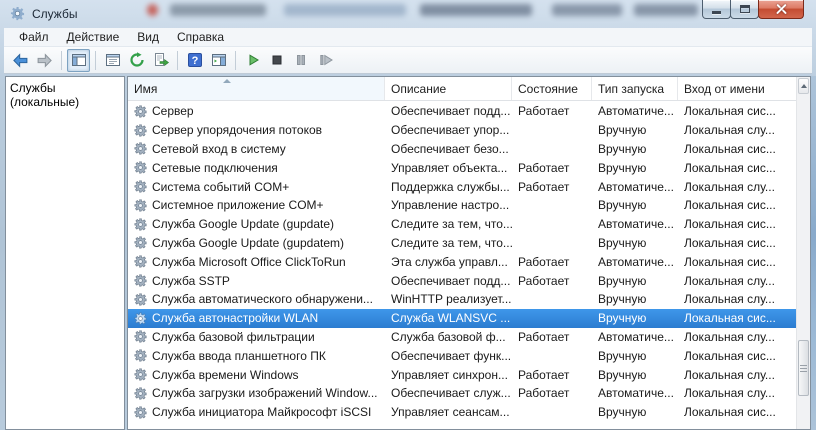  I want to click on service-name: Служба SSTP, so click(191, 280).